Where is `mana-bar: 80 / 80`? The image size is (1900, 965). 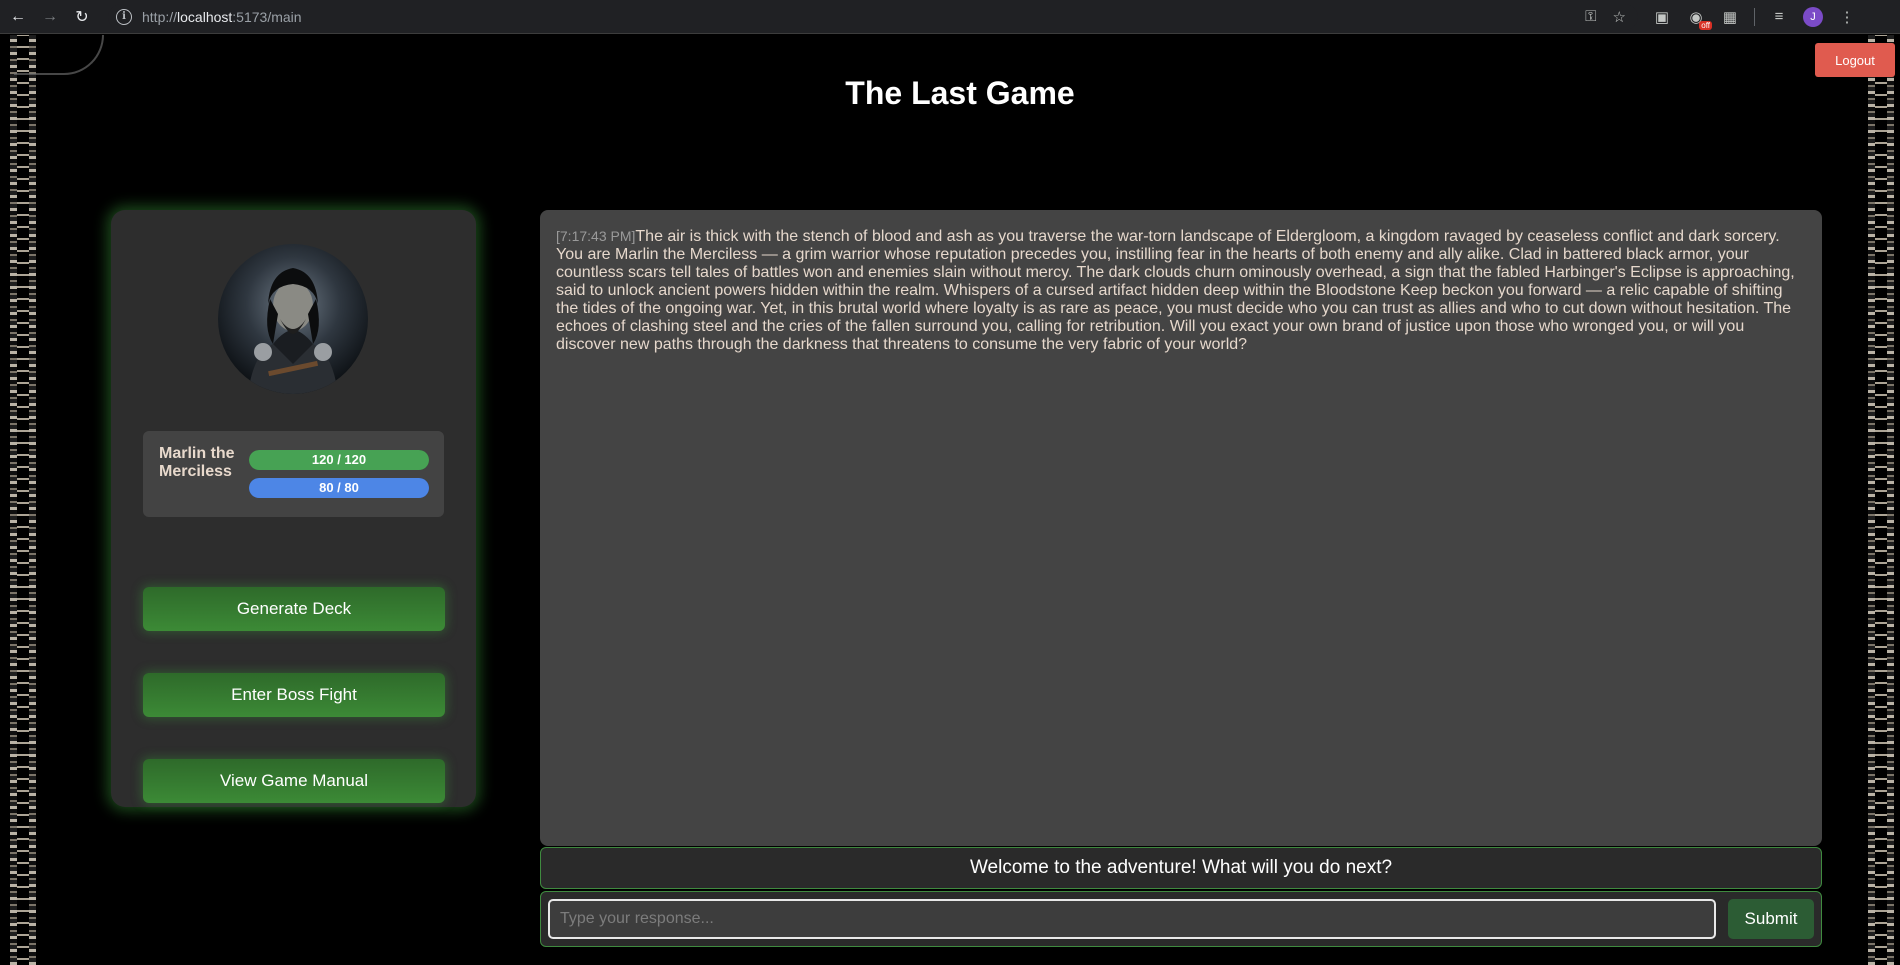 mana-bar: 80 / 80 is located at coordinates (339, 488).